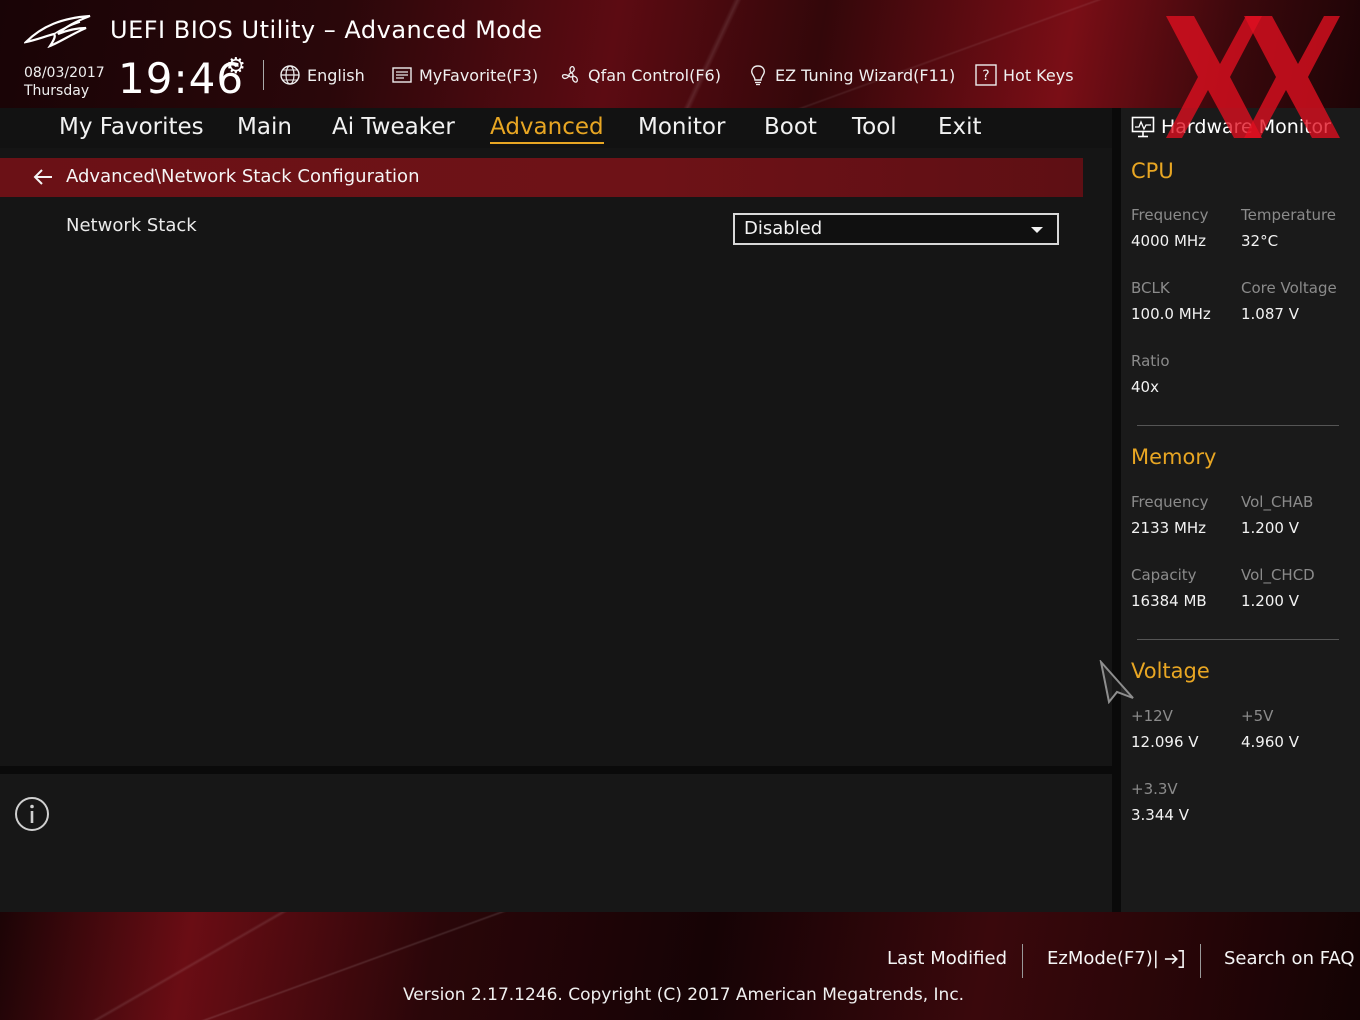 The height and width of the screenshot is (1020, 1360). Describe the element at coordinates (865, 75) in the screenshot. I see `ez-tuning-wizard-label: EZ Tuning Wizard(F11)` at that location.